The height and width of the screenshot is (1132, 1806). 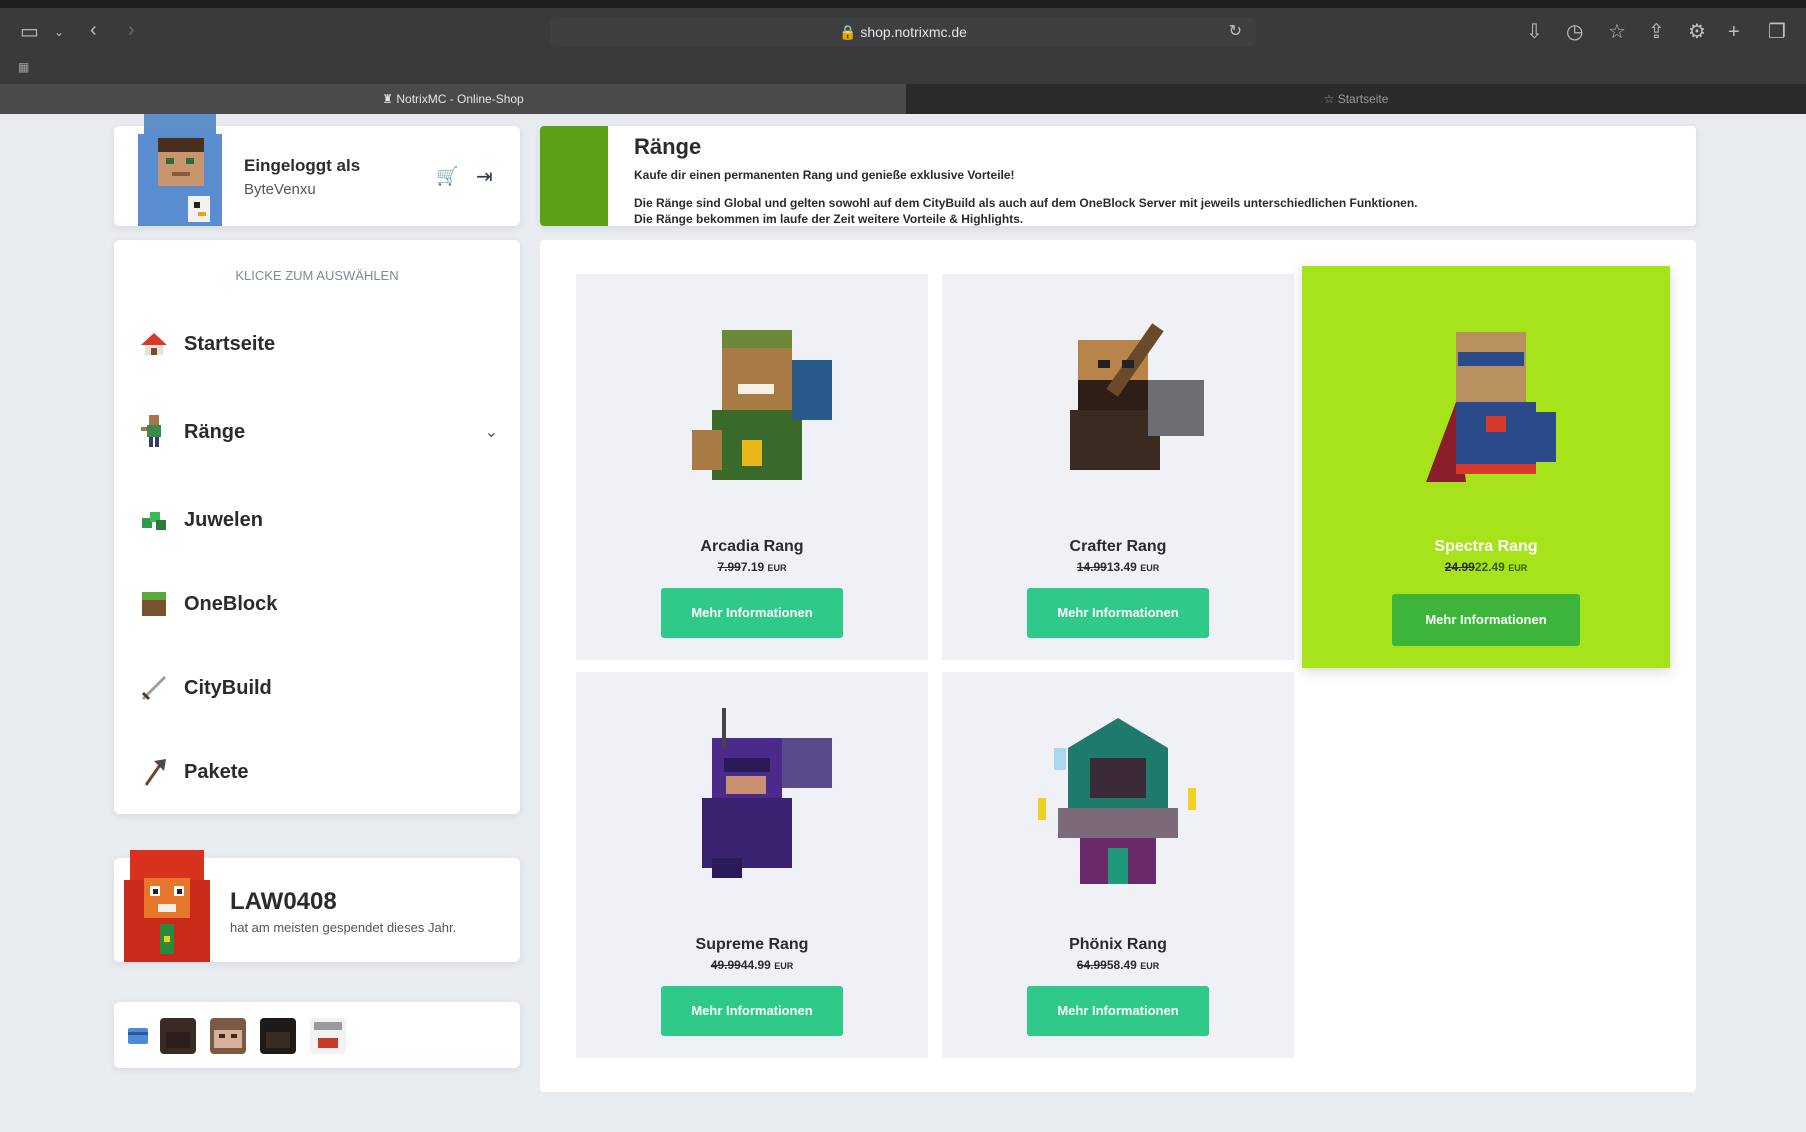 What do you see at coordinates (93, 30) in the screenshot?
I see `back-icon: ‹` at bounding box center [93, 30].